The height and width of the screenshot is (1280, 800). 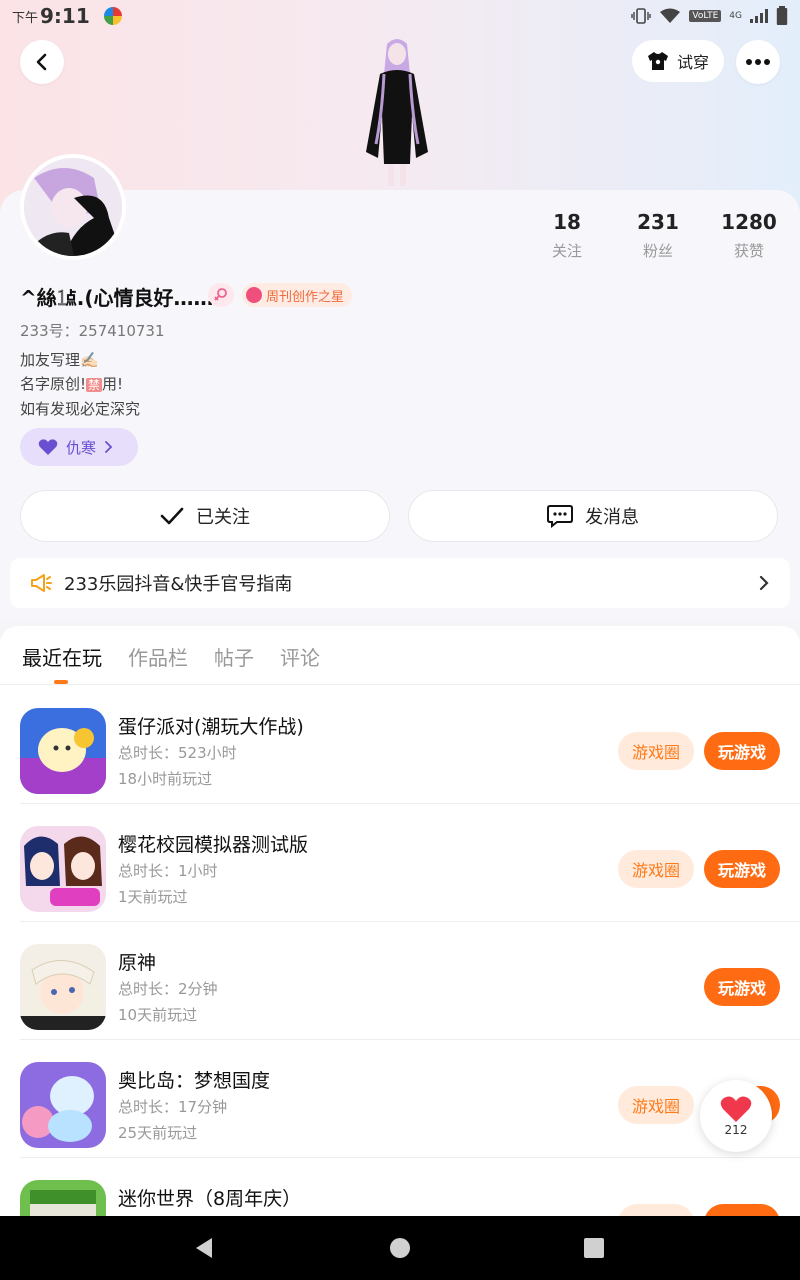 What do you see at coordinates (658, 235) in the screenshot?
I see `stat-followers: 231 粉丝` at bounding box center [658, 235].